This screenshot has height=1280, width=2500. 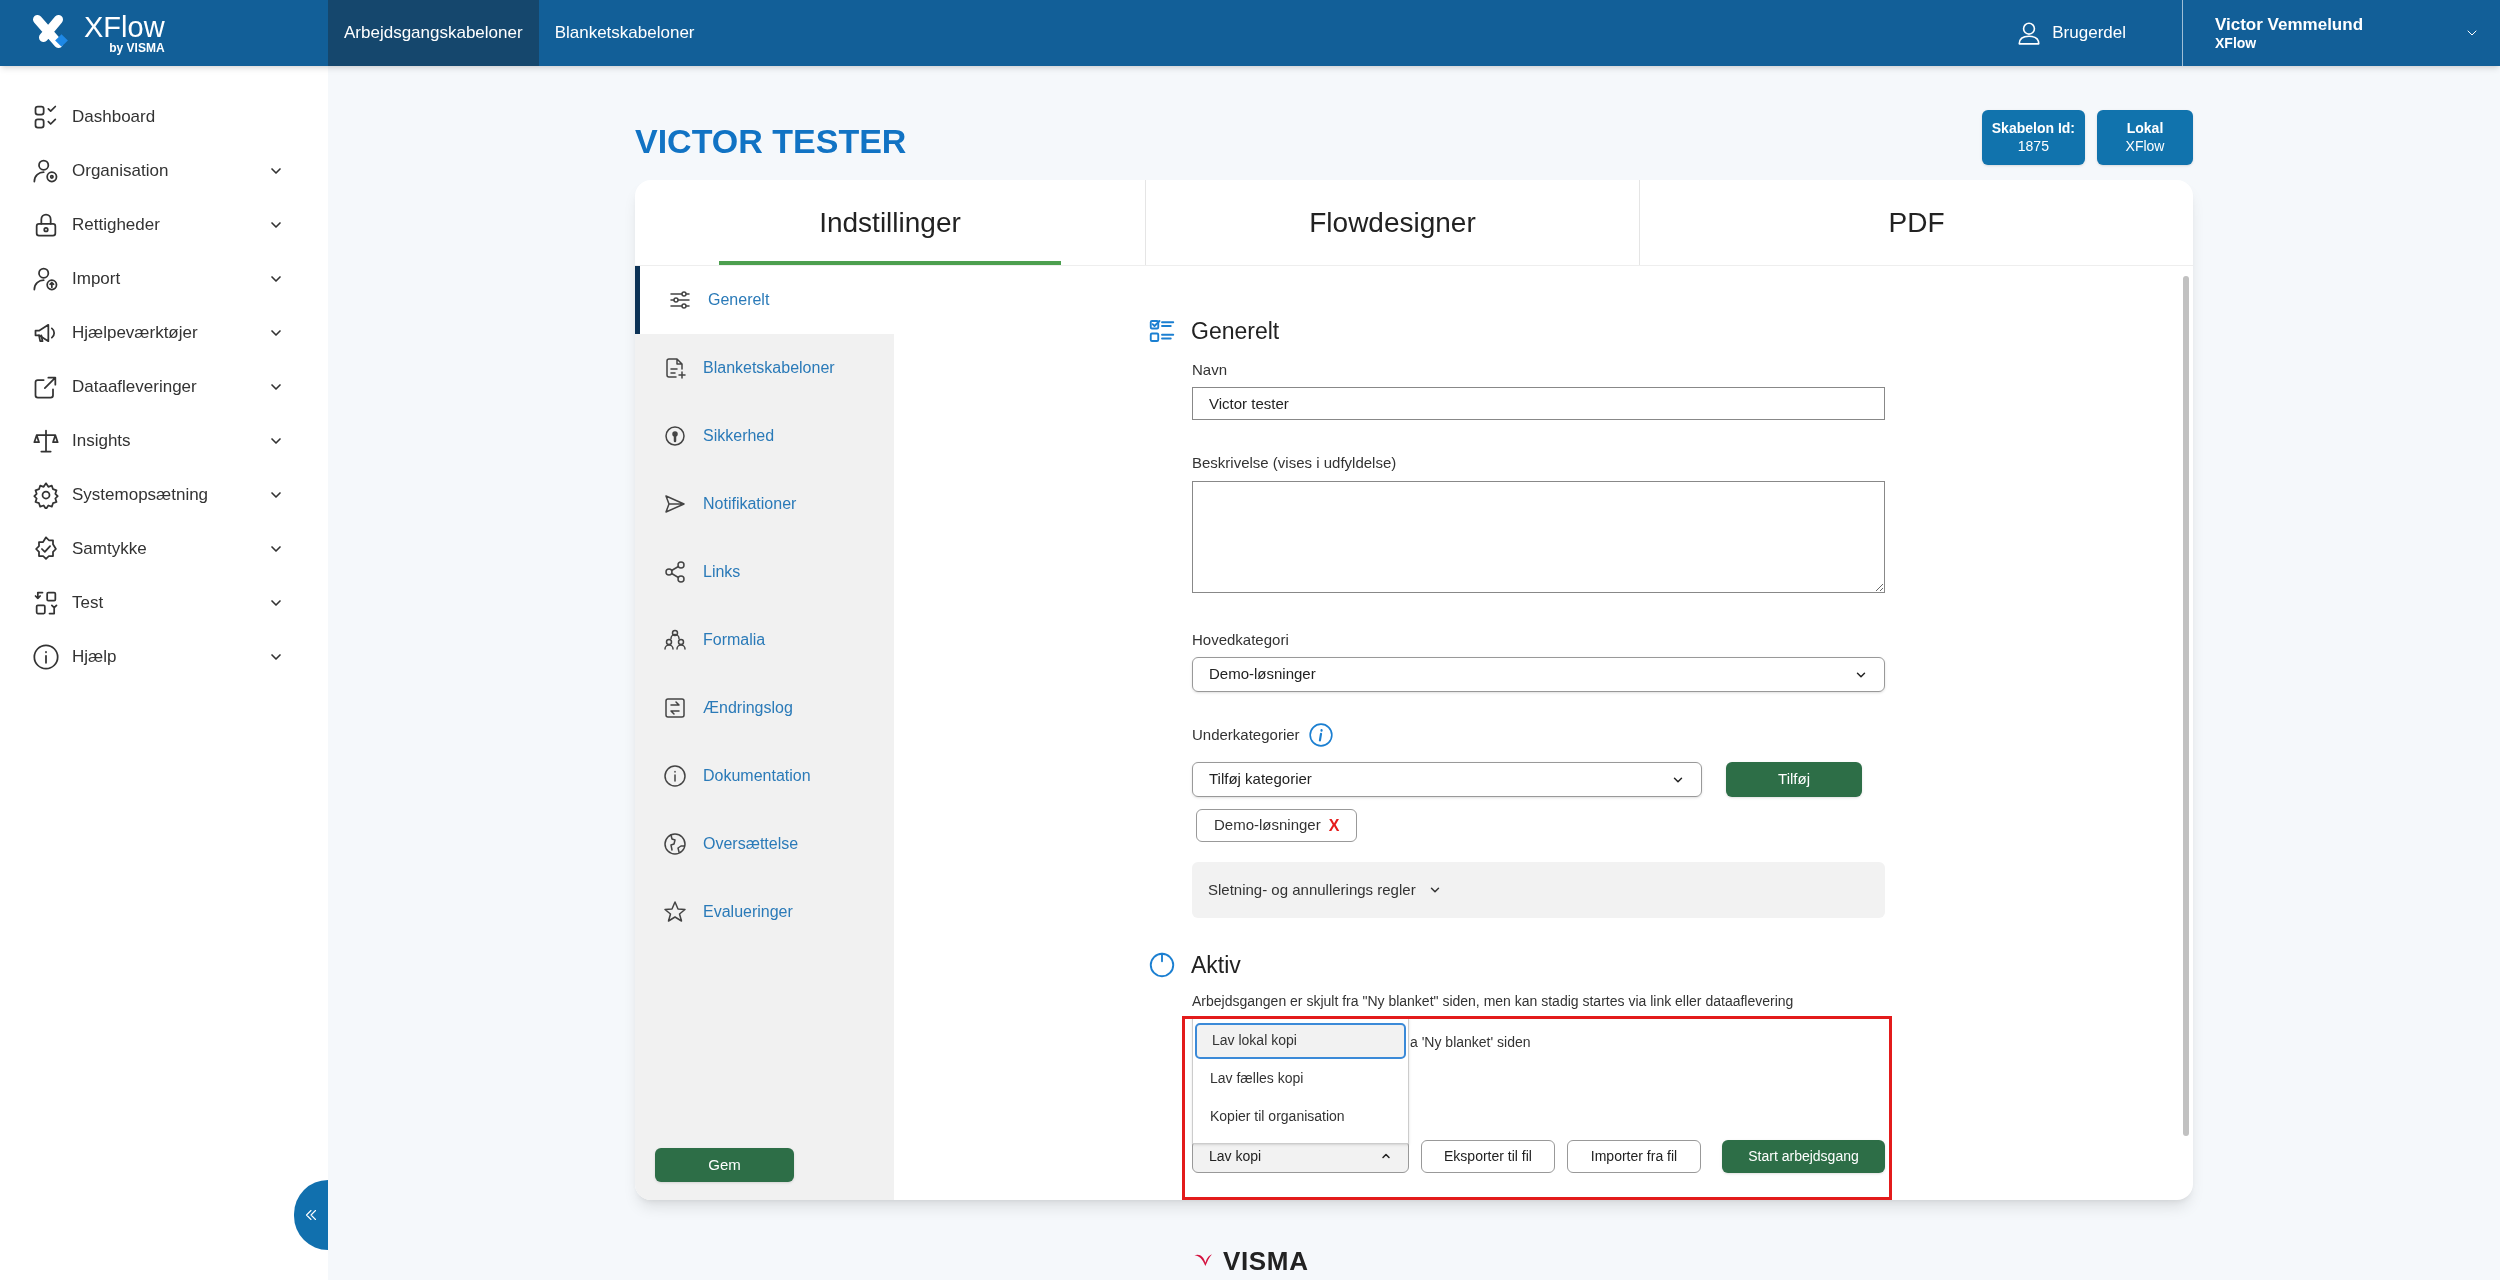 What do you see at coordinates (2289, 24) in the screenshot?
I see `account-name: Victor Vemmelund` at bounding box center [2289, 24].